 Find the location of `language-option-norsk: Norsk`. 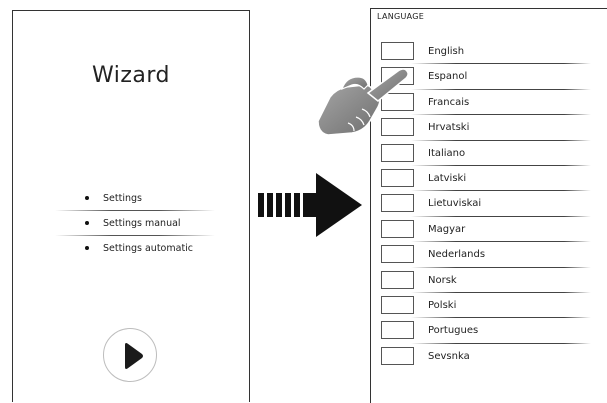

language-option-norsk: Norsk is located at coordinates (486, 280).